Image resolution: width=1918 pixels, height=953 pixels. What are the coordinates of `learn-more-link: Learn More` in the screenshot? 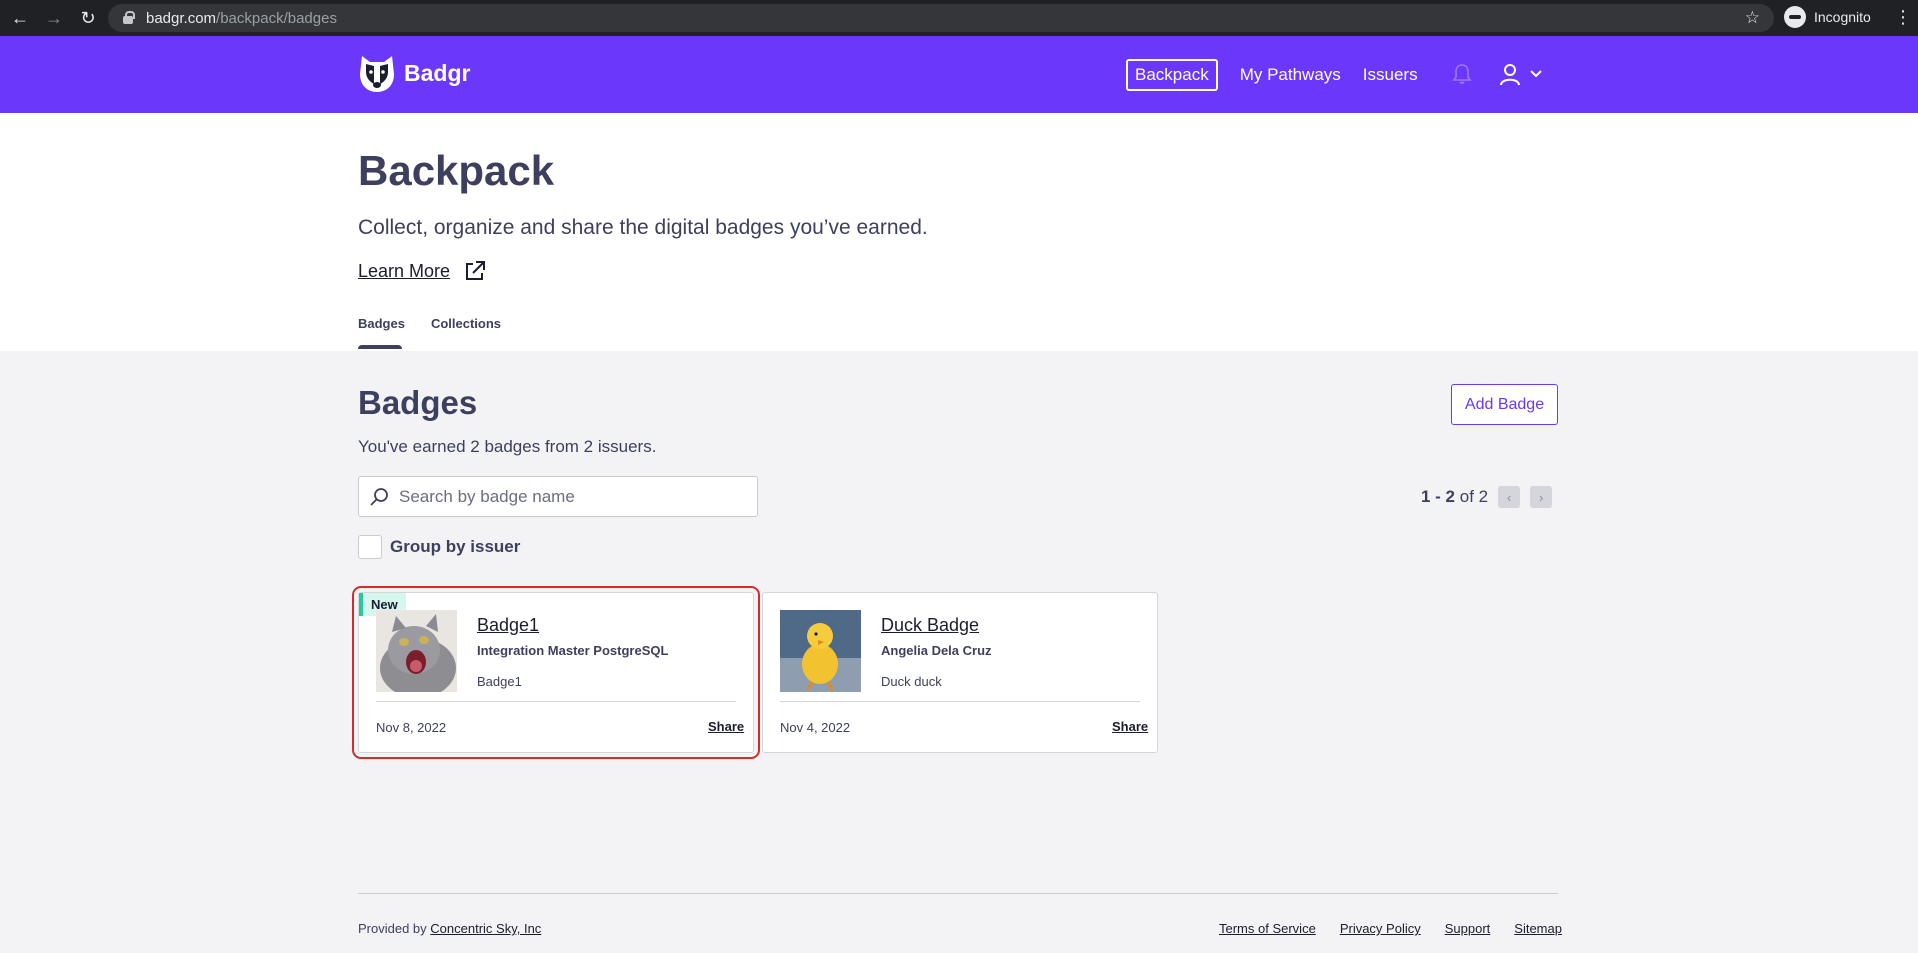 It's located at (422, 271).